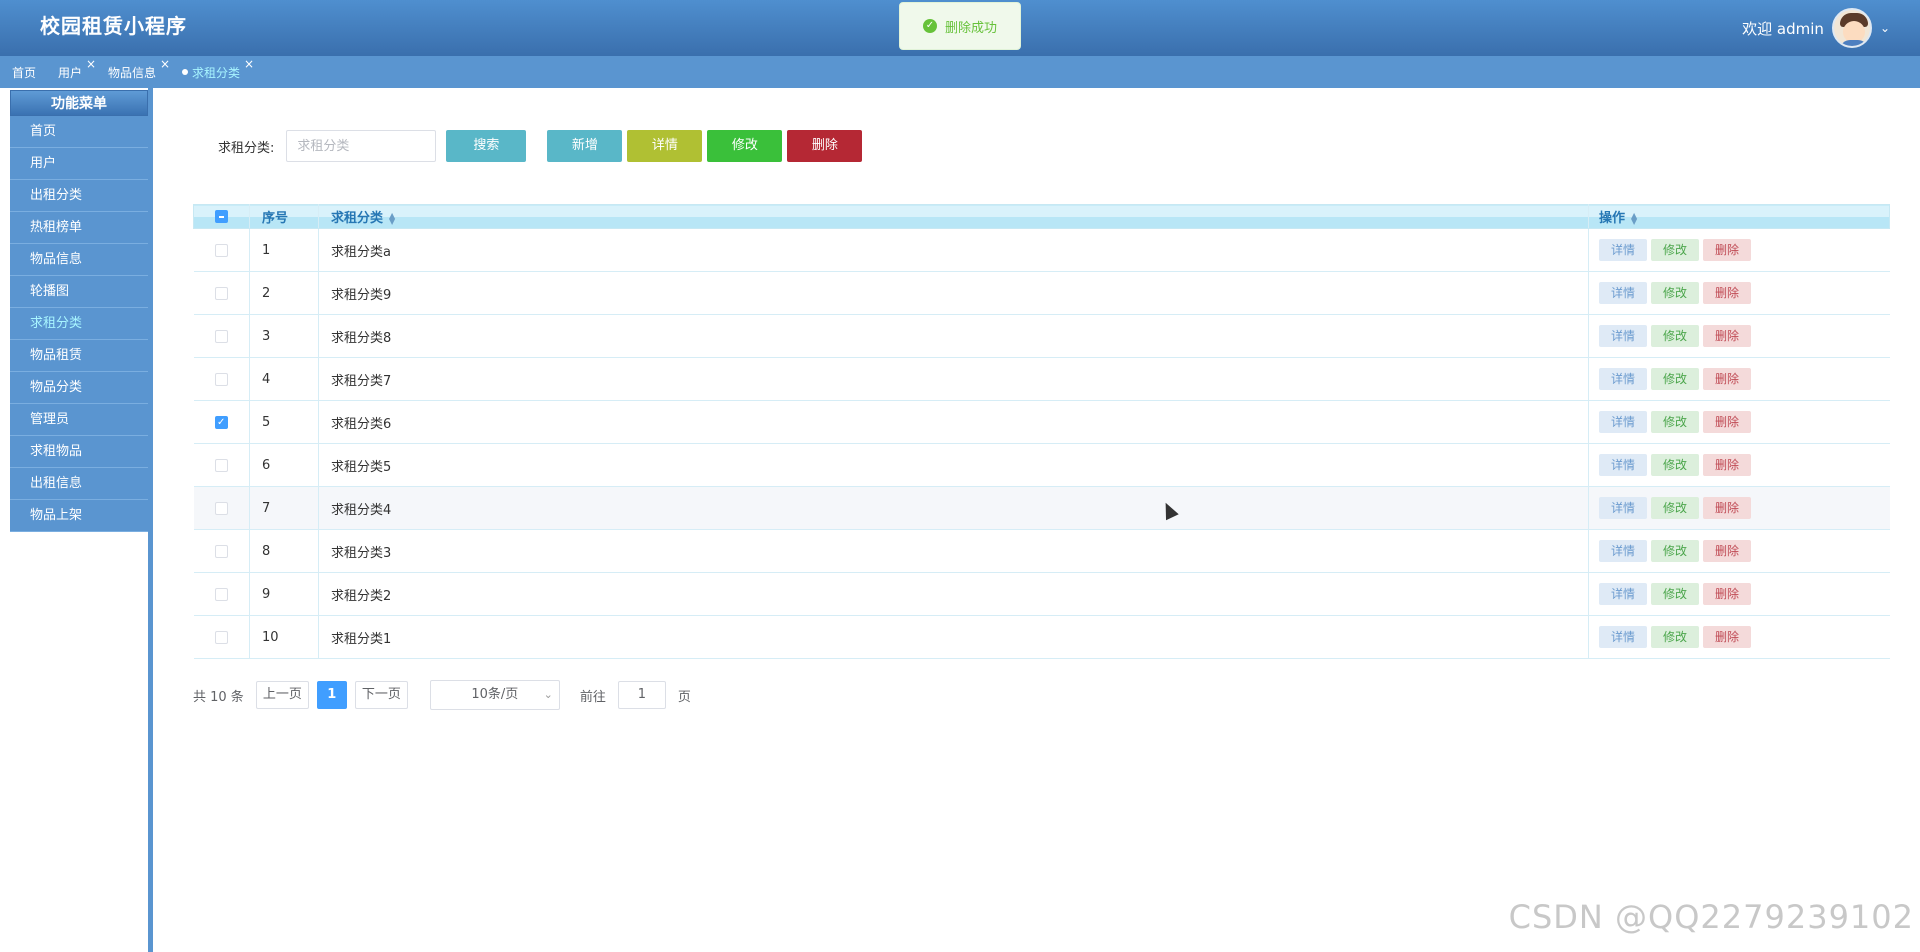 The image size is (1920, 952). What do you see at coordinates (585, 146) in the screenshot?
I see `add-button: 新增` at bounding box center [585, 146].